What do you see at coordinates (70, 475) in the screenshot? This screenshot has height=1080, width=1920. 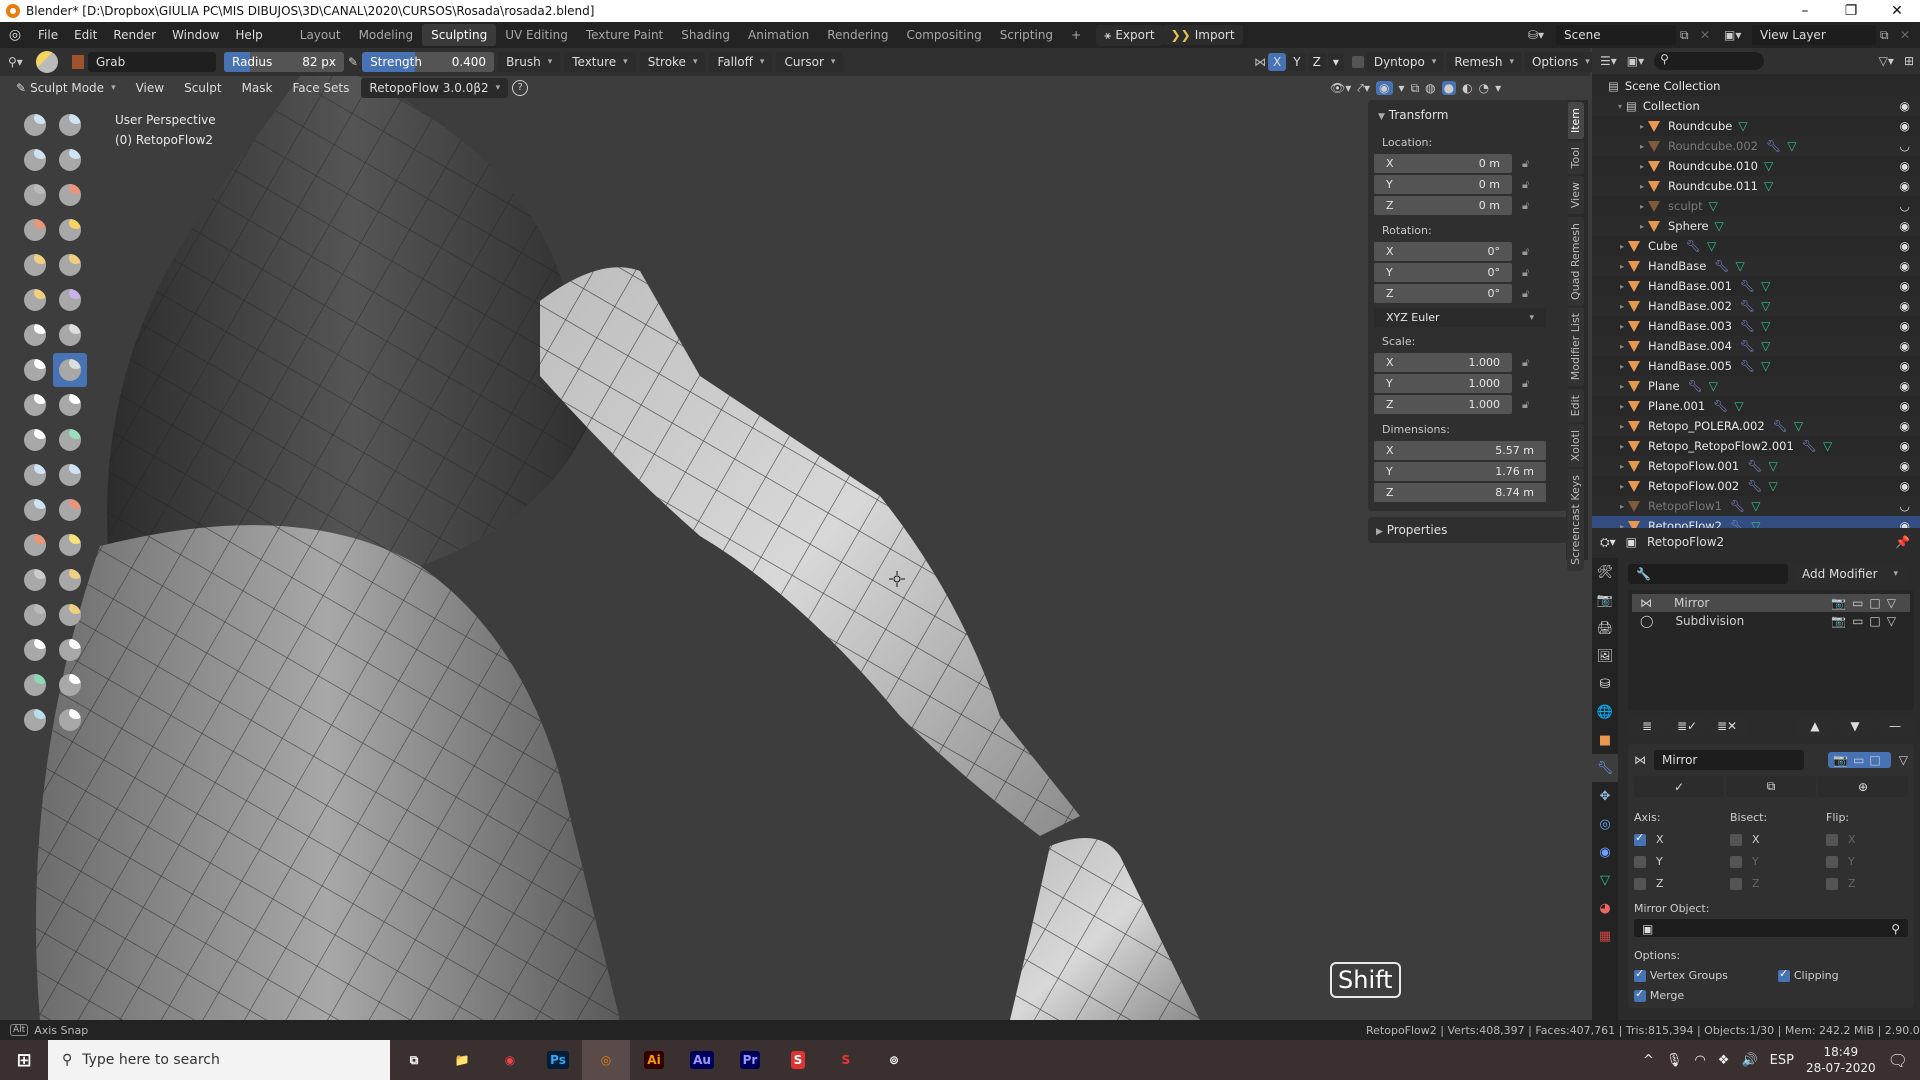 I see `tool-rotate-button` at bounding box center [70, 475].